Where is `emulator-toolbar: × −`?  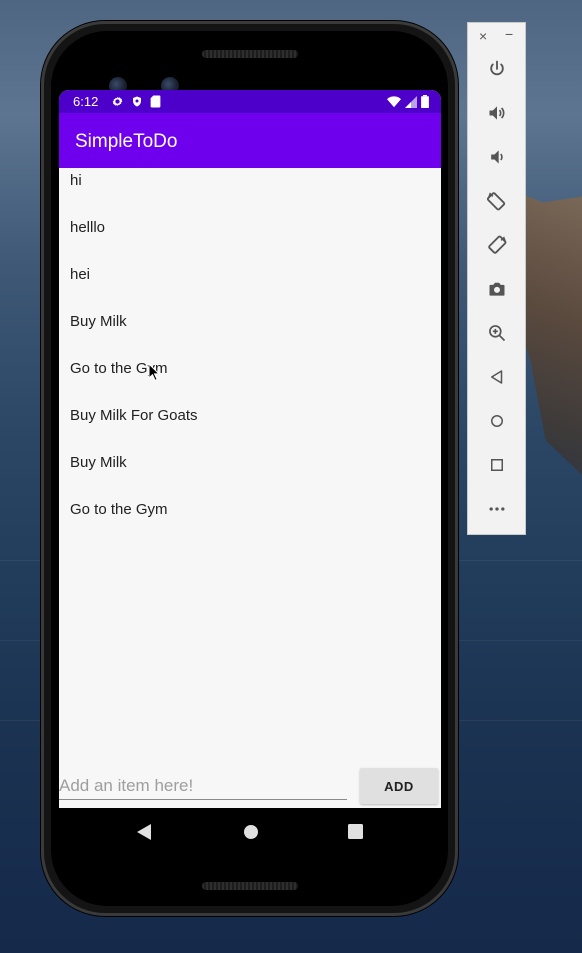 emulator-toolbar: × − is located at coordinates (496, 278).